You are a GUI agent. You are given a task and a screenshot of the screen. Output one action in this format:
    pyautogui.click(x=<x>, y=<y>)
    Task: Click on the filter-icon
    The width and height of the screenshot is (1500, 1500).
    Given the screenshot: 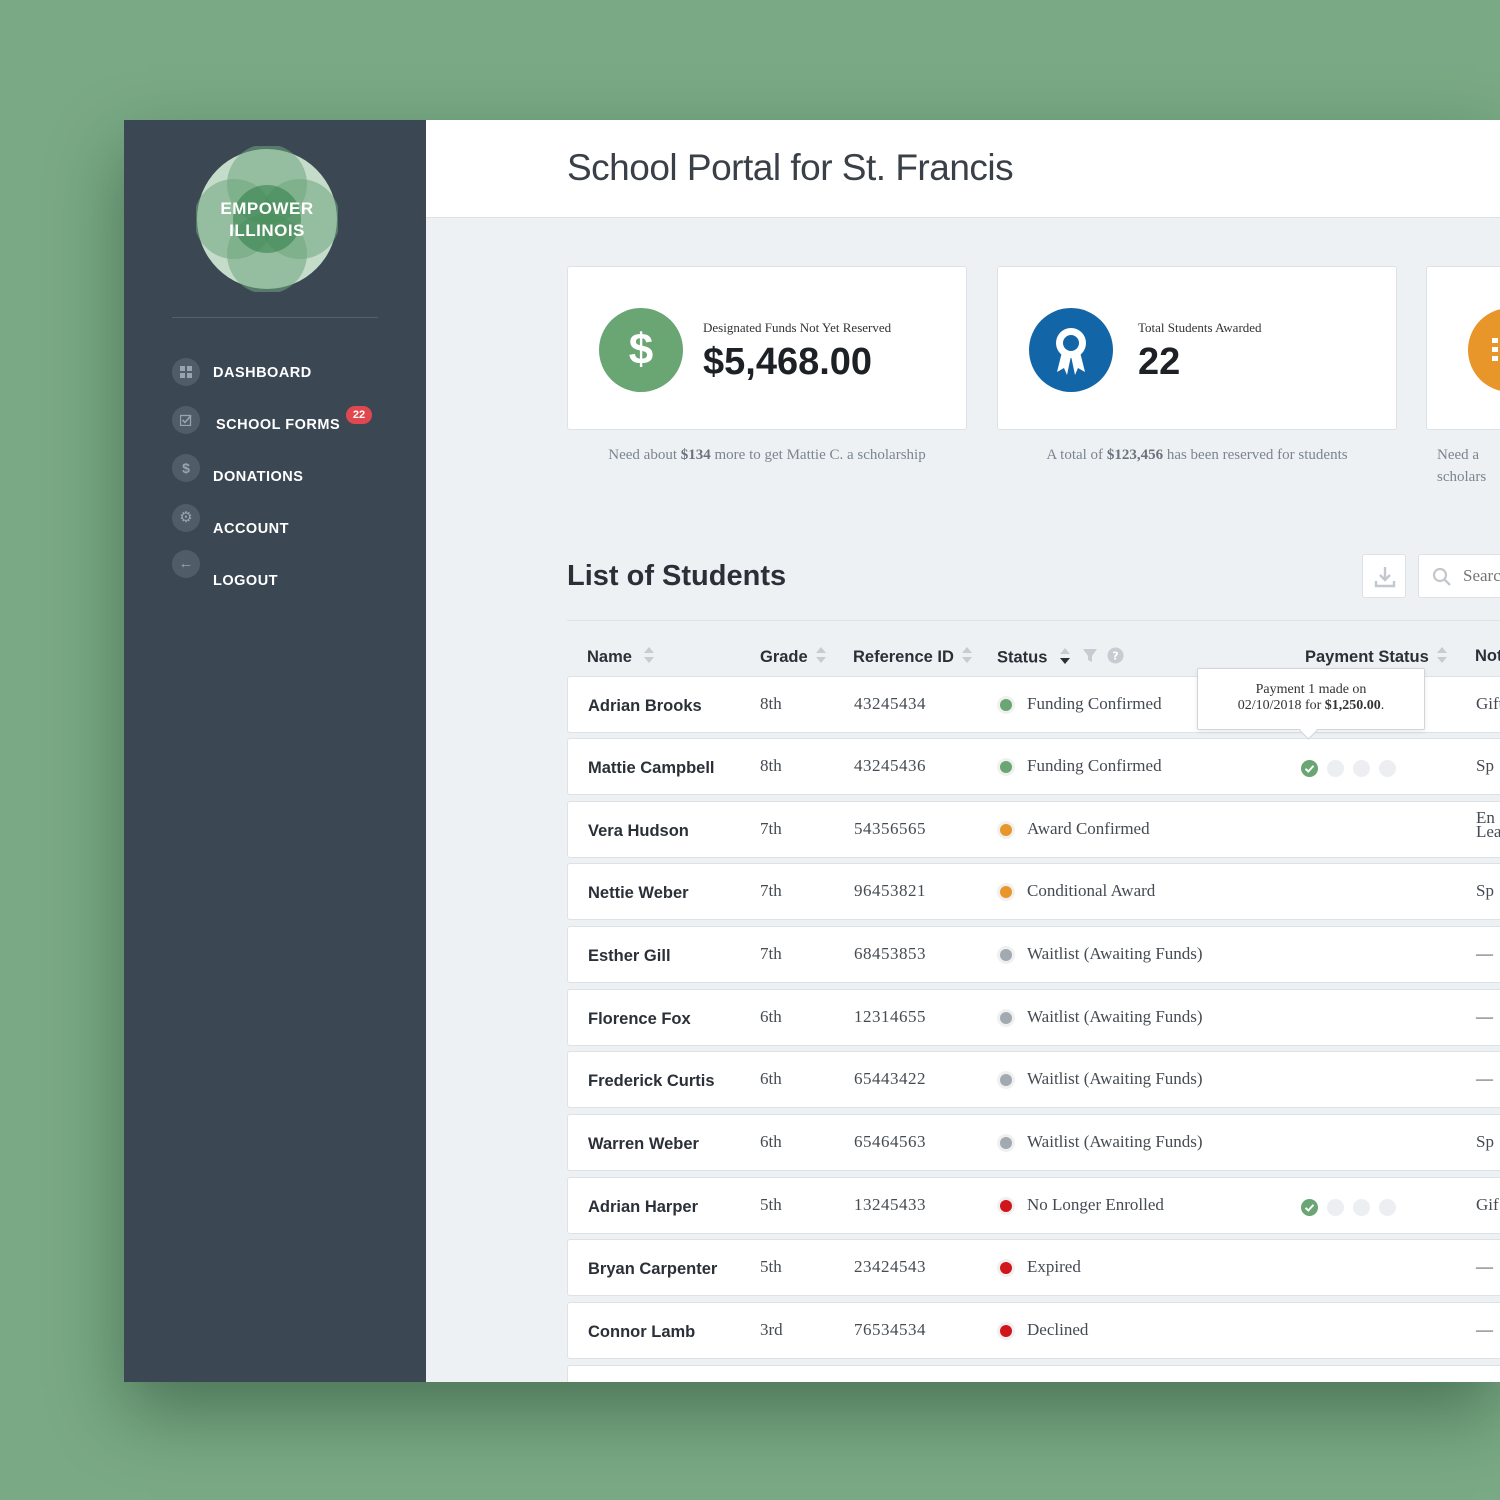 What is the action you would take?
    pyautogui.click(x=1089, y=658)
    